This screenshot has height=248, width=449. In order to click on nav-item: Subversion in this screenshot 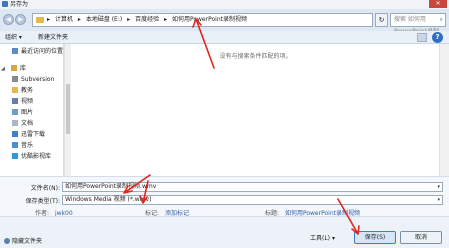, I will do `click(30, 79)`.